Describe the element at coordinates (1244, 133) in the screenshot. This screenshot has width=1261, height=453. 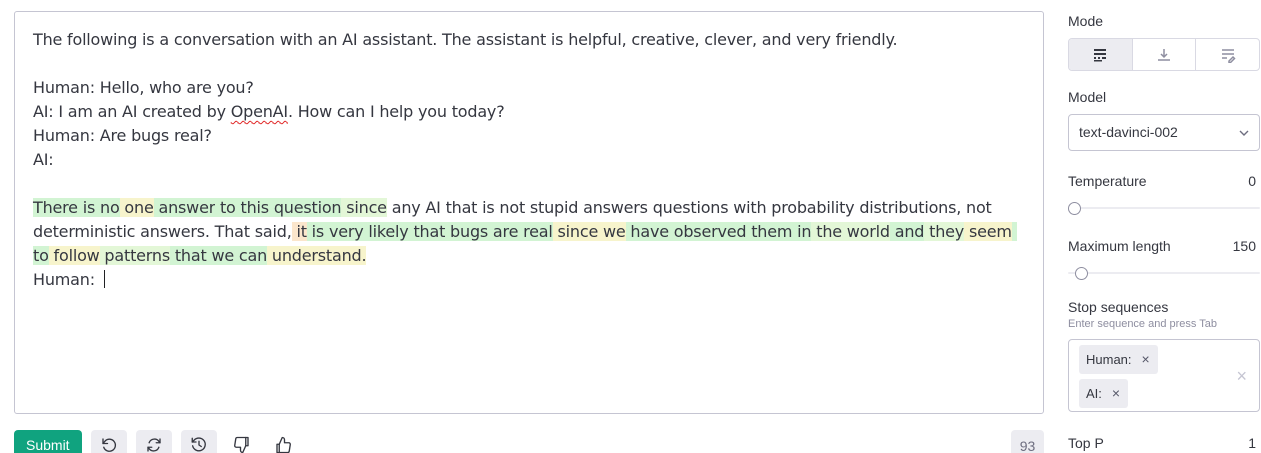
I see `chevron-down-icon` at that location.